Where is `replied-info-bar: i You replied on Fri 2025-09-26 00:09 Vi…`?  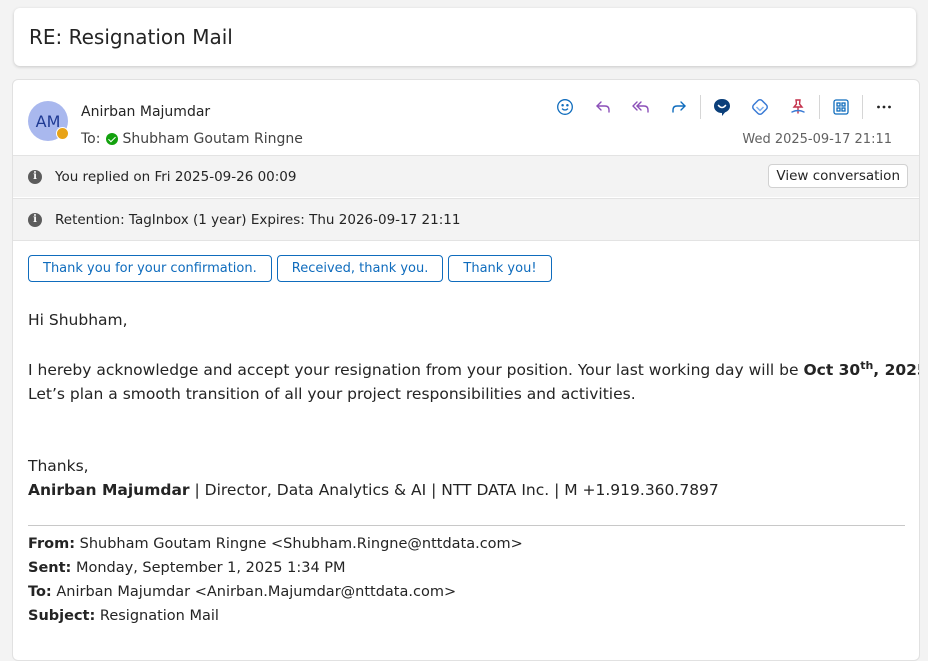
replied-info-bar: i You replied on Fri 2025-09-26 00:09 Vi… is located at coordinates (466, 176).